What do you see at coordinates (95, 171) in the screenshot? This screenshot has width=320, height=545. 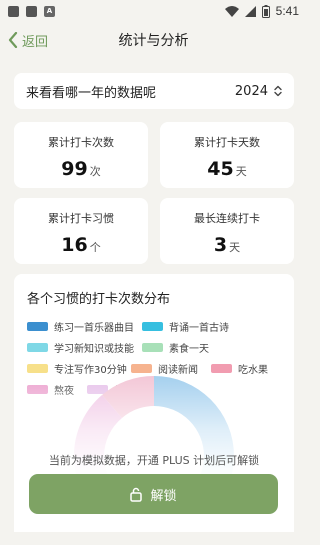 I see `stat-unit: 次` at bounding box center [95, 171].